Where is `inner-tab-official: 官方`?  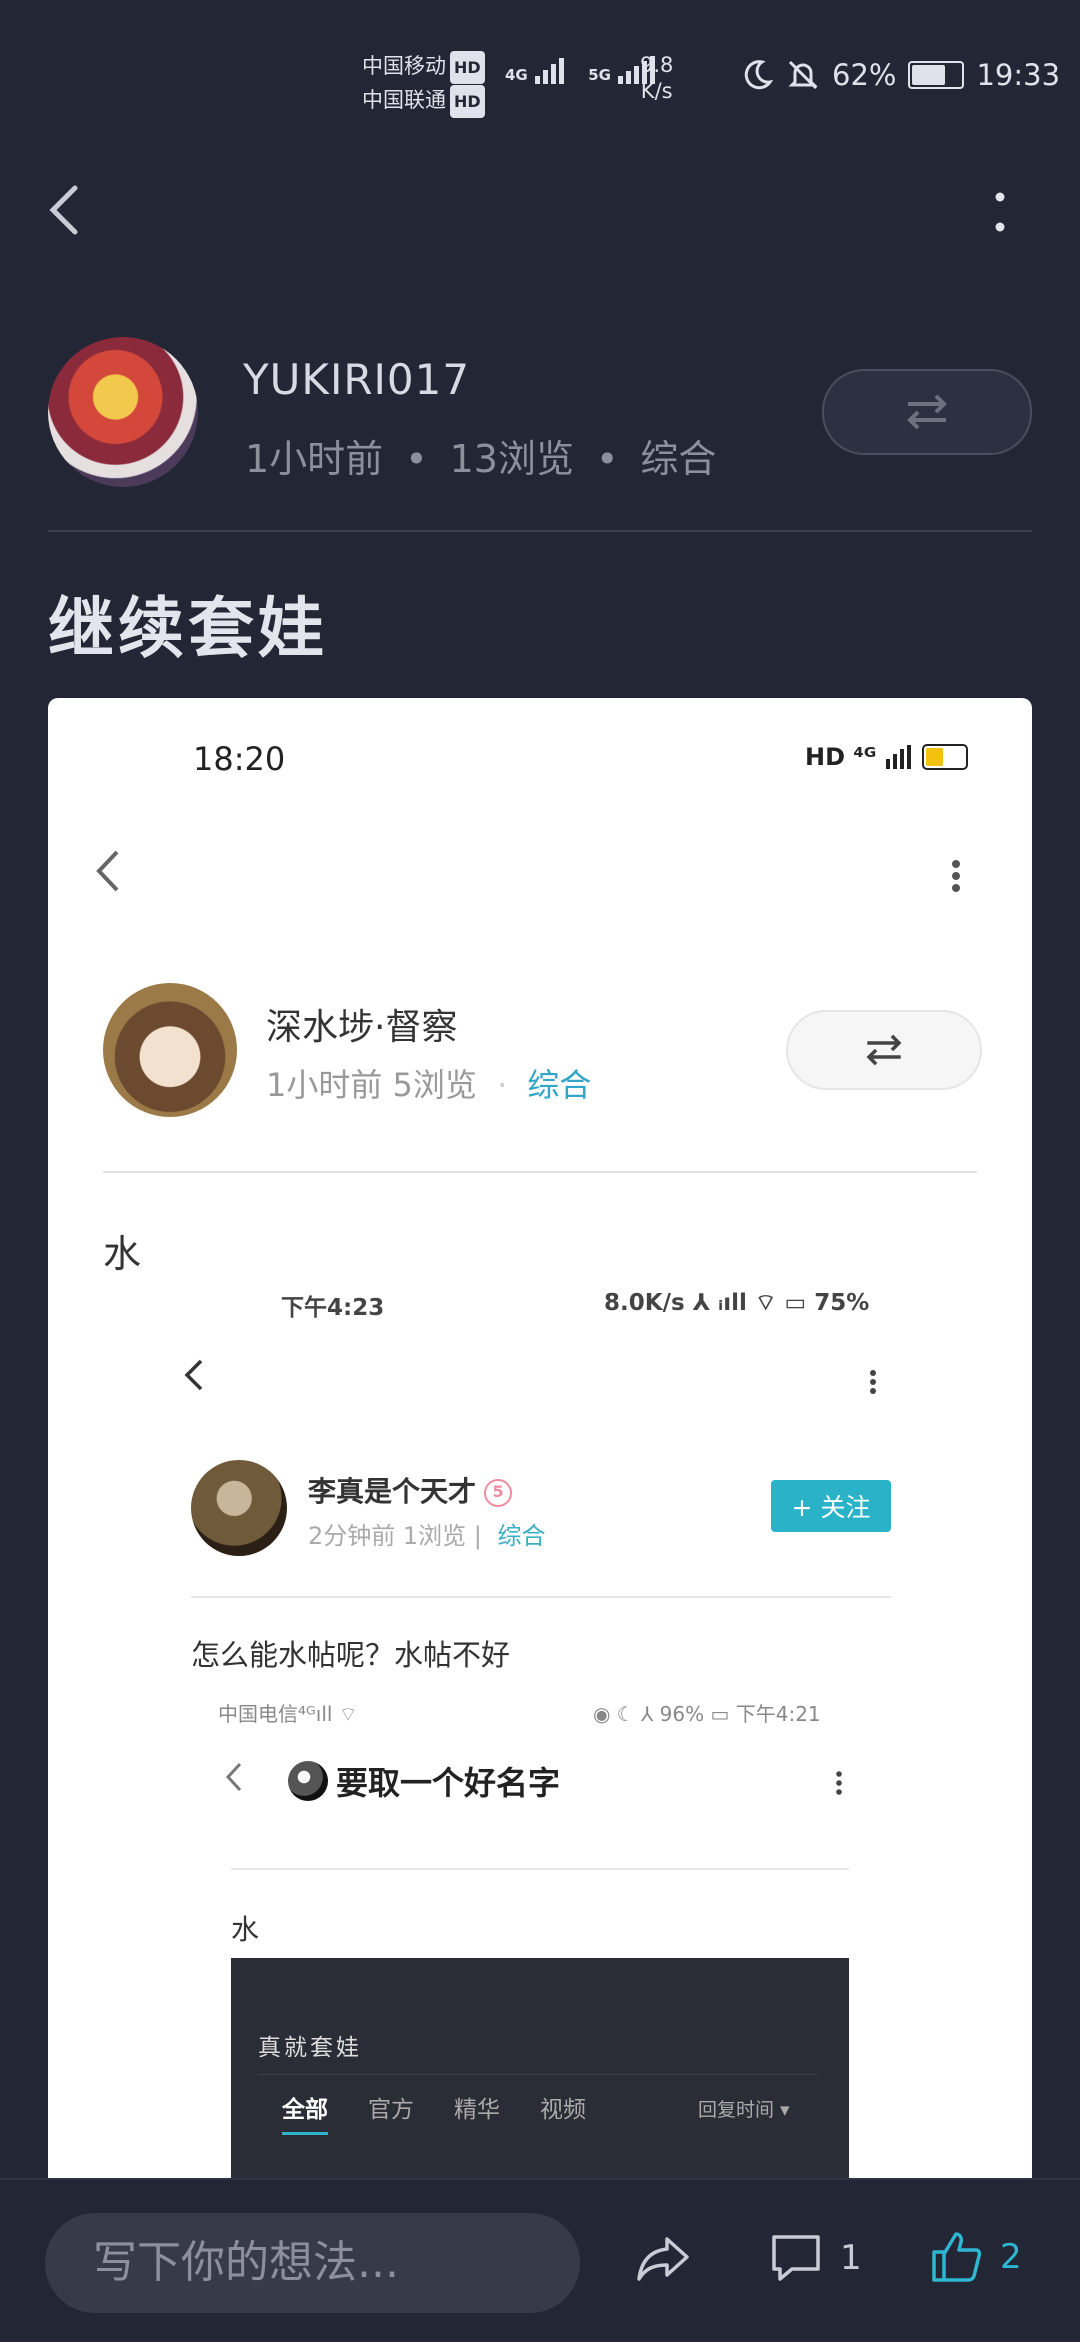
inner-tab-official: 官方 is located at coordinates (391, 2110).